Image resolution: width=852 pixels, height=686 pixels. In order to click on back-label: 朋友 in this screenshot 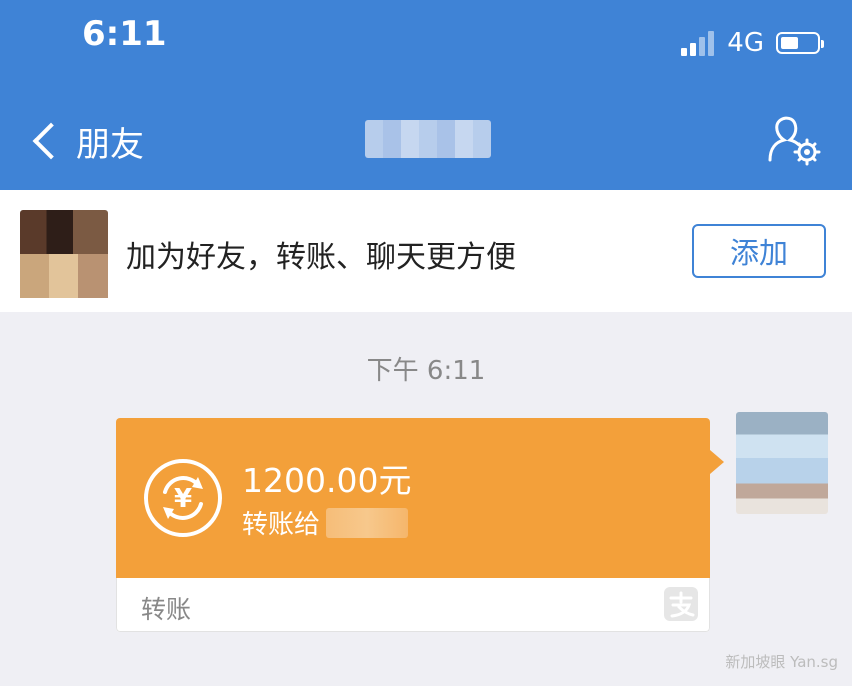, I will do `click(110, 144)`.